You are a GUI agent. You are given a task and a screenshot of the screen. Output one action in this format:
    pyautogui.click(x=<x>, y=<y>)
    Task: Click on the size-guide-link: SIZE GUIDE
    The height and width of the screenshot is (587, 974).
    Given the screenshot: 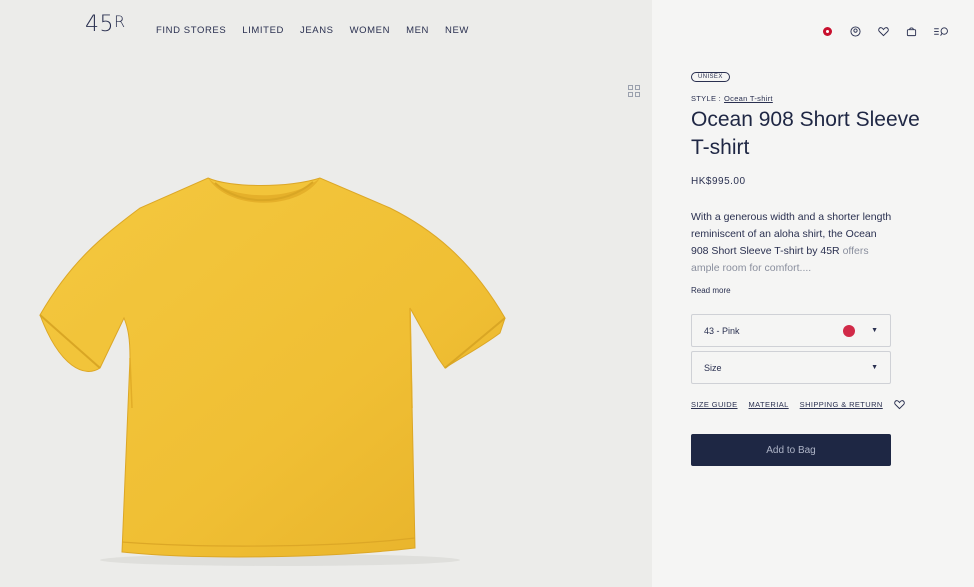 What is the action you would take?
    pyautogui.click(x=714, y=404)
    